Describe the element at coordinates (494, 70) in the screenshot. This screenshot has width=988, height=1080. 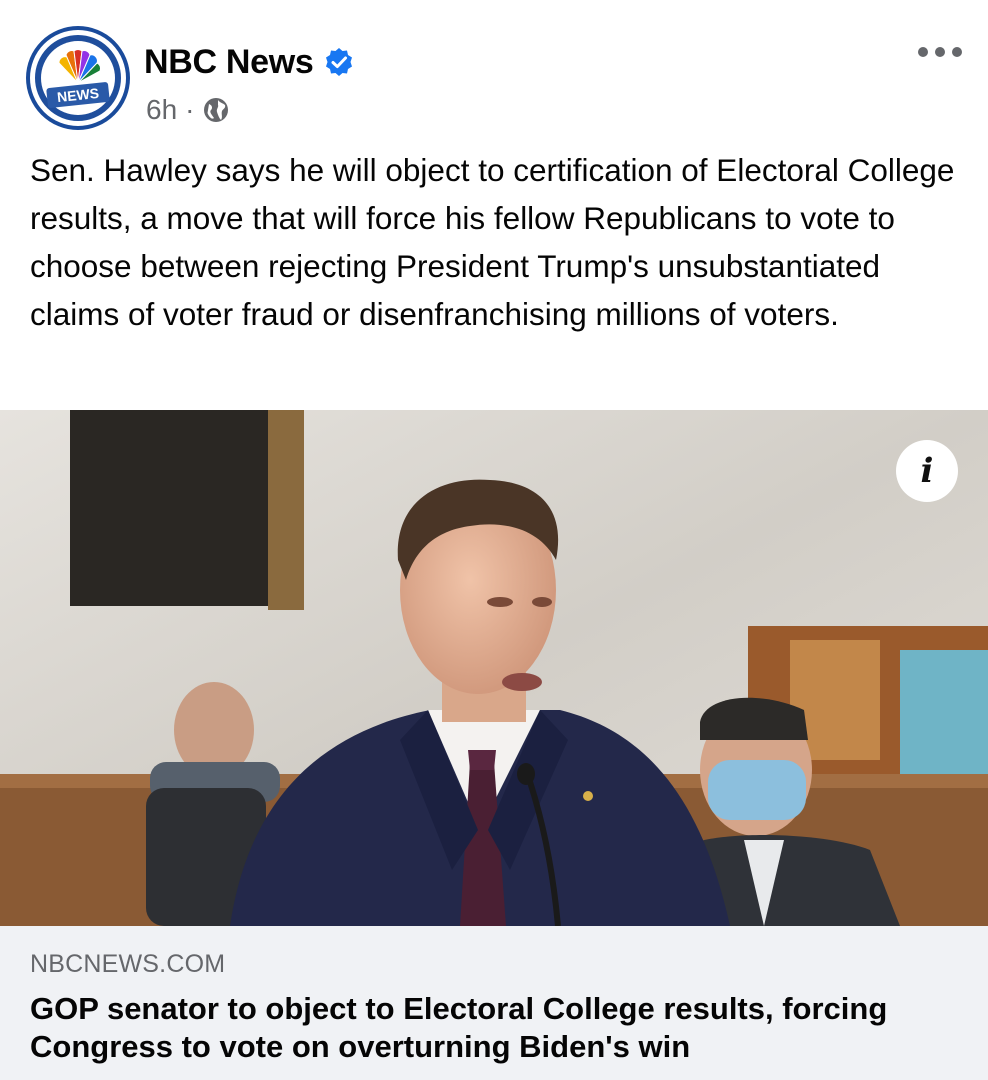
I see `post-header: NEWS NBC News 6h ·` at that location.